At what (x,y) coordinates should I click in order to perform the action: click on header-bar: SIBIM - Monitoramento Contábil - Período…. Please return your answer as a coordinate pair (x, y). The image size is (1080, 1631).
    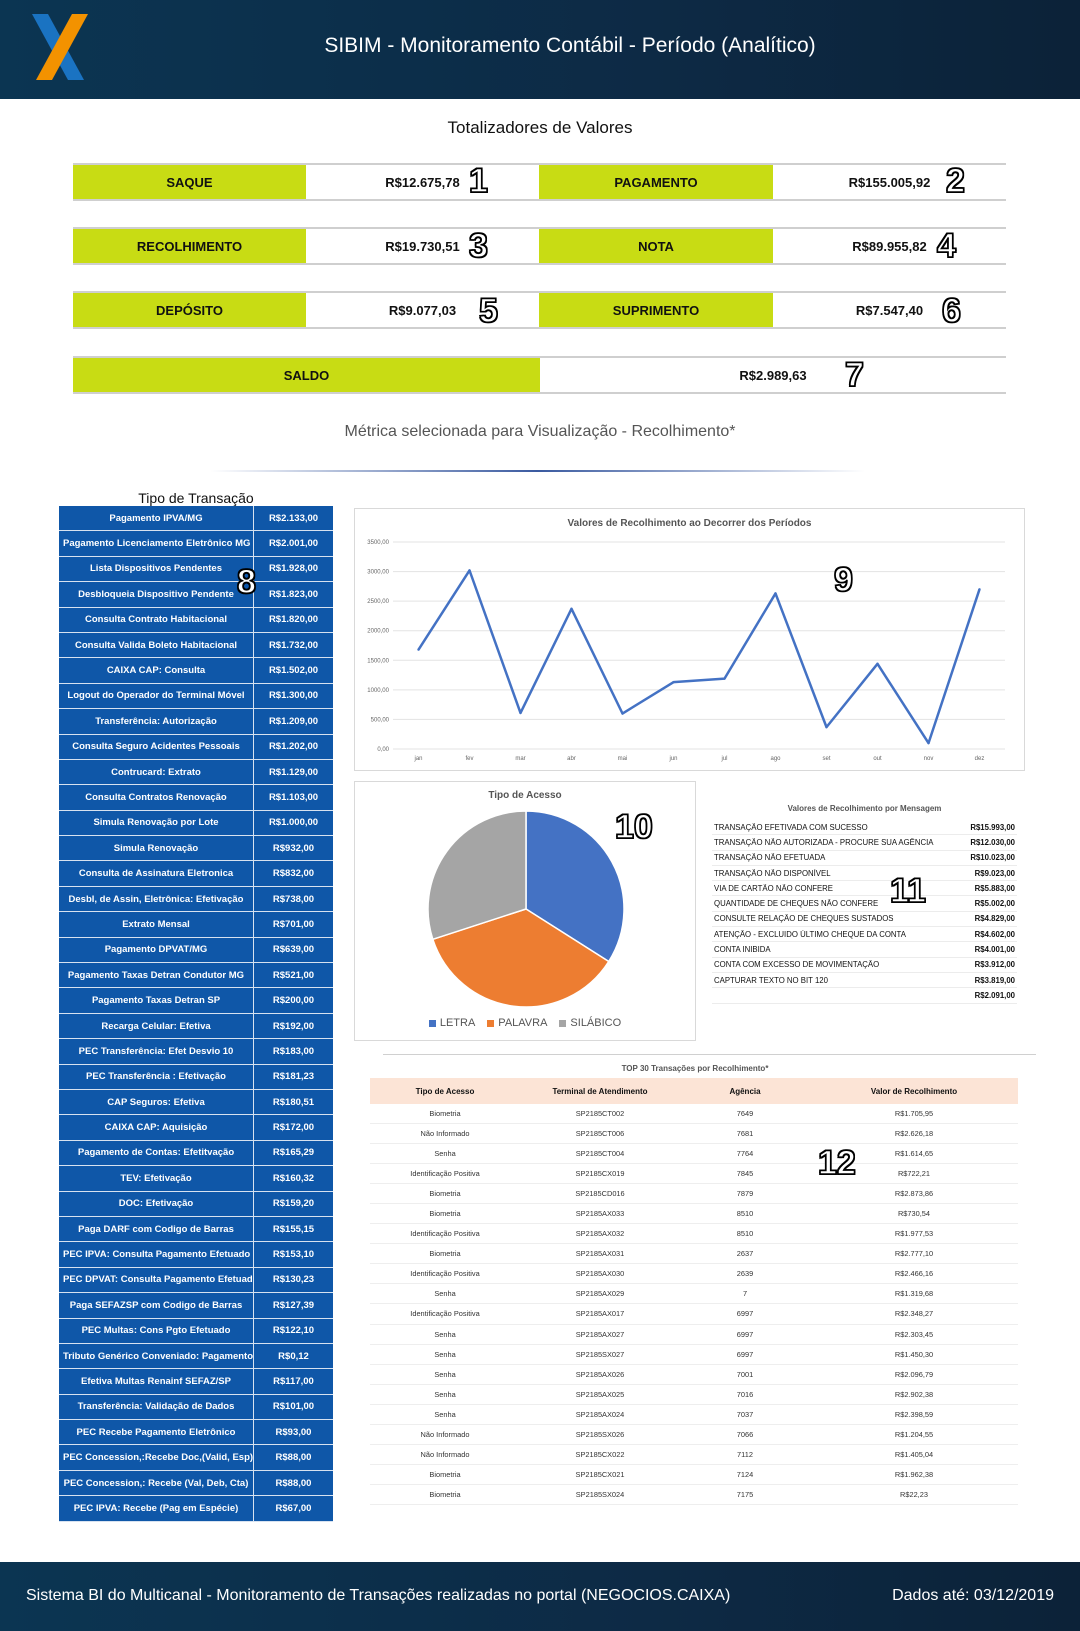
    Looking at the image, I should click on (540, 49).